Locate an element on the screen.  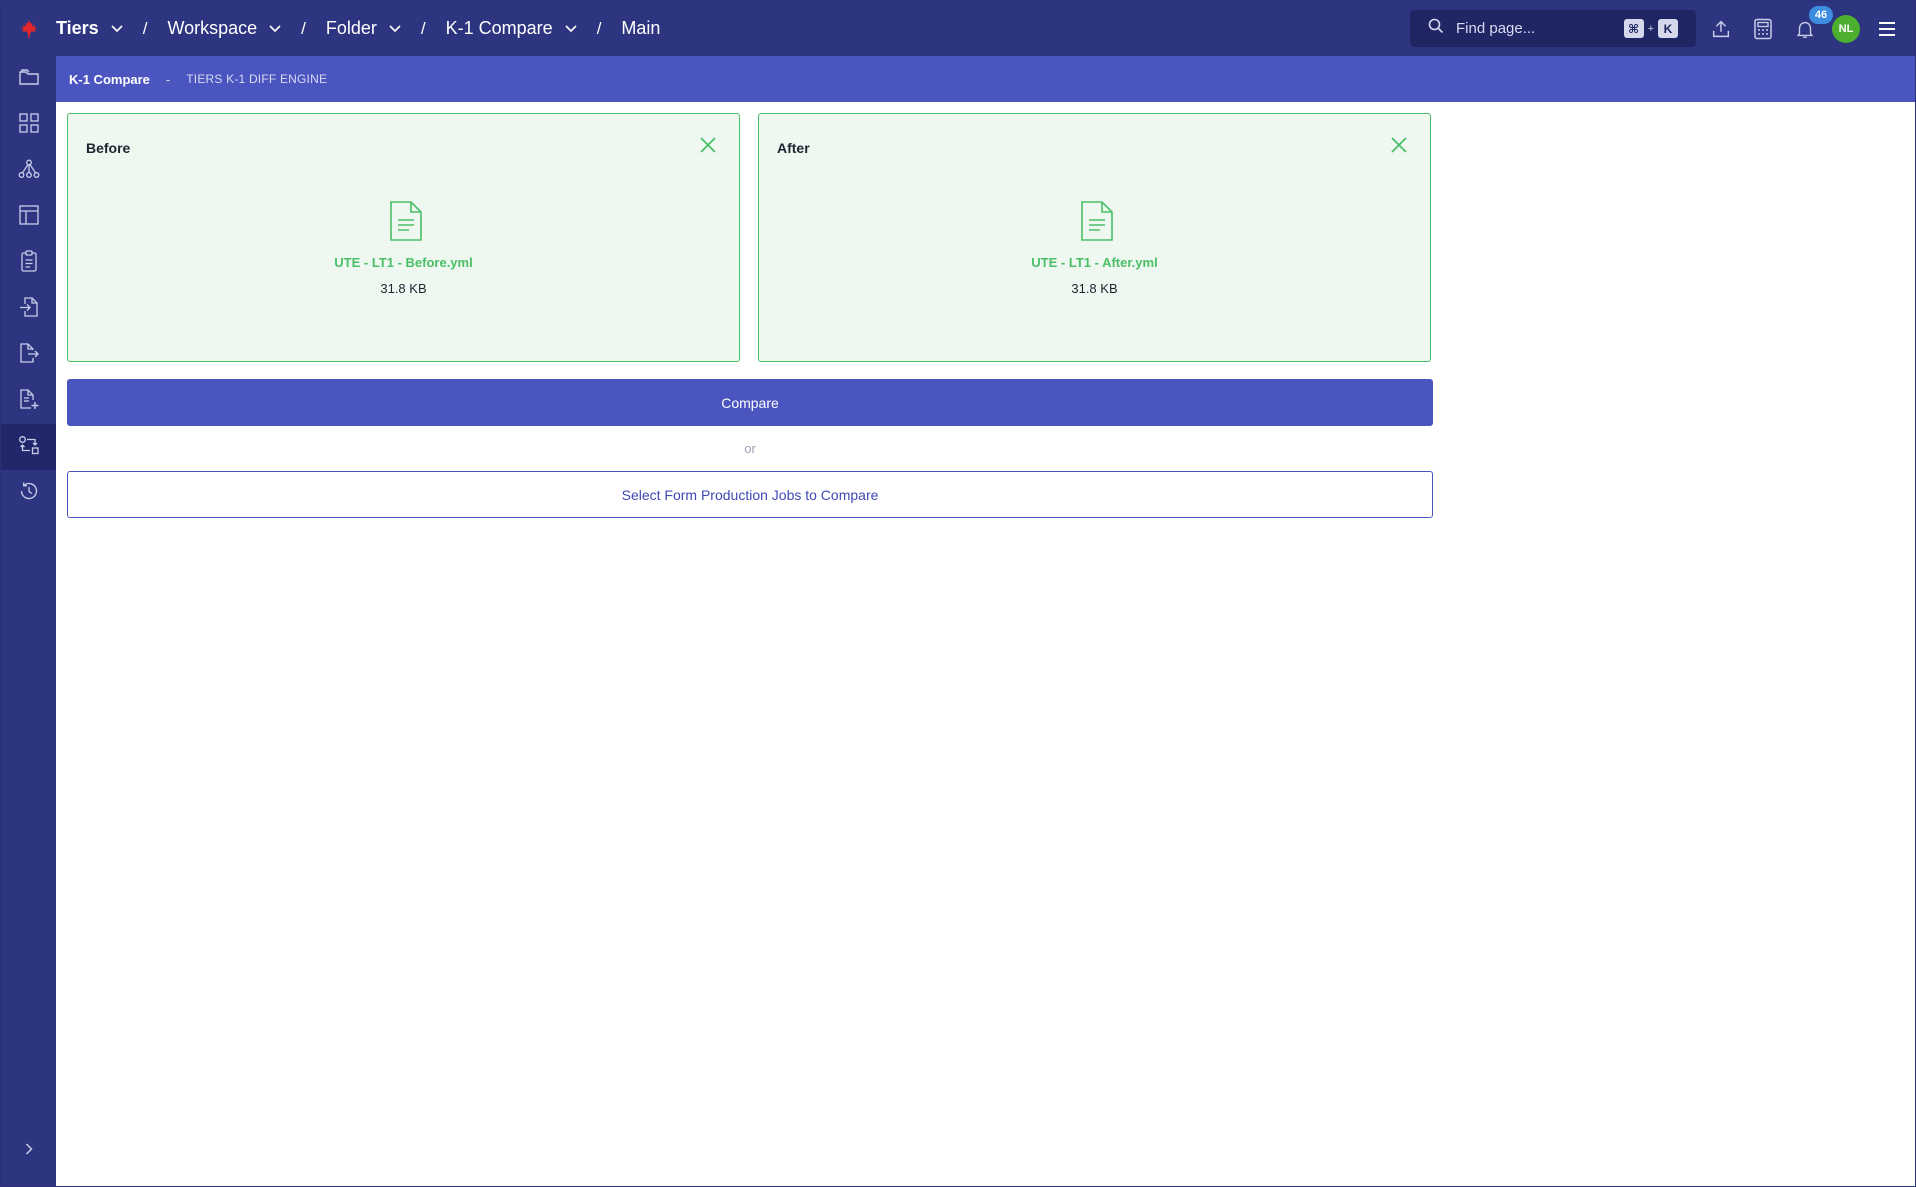
table-layout-icon is located at coordinates (28, 217).